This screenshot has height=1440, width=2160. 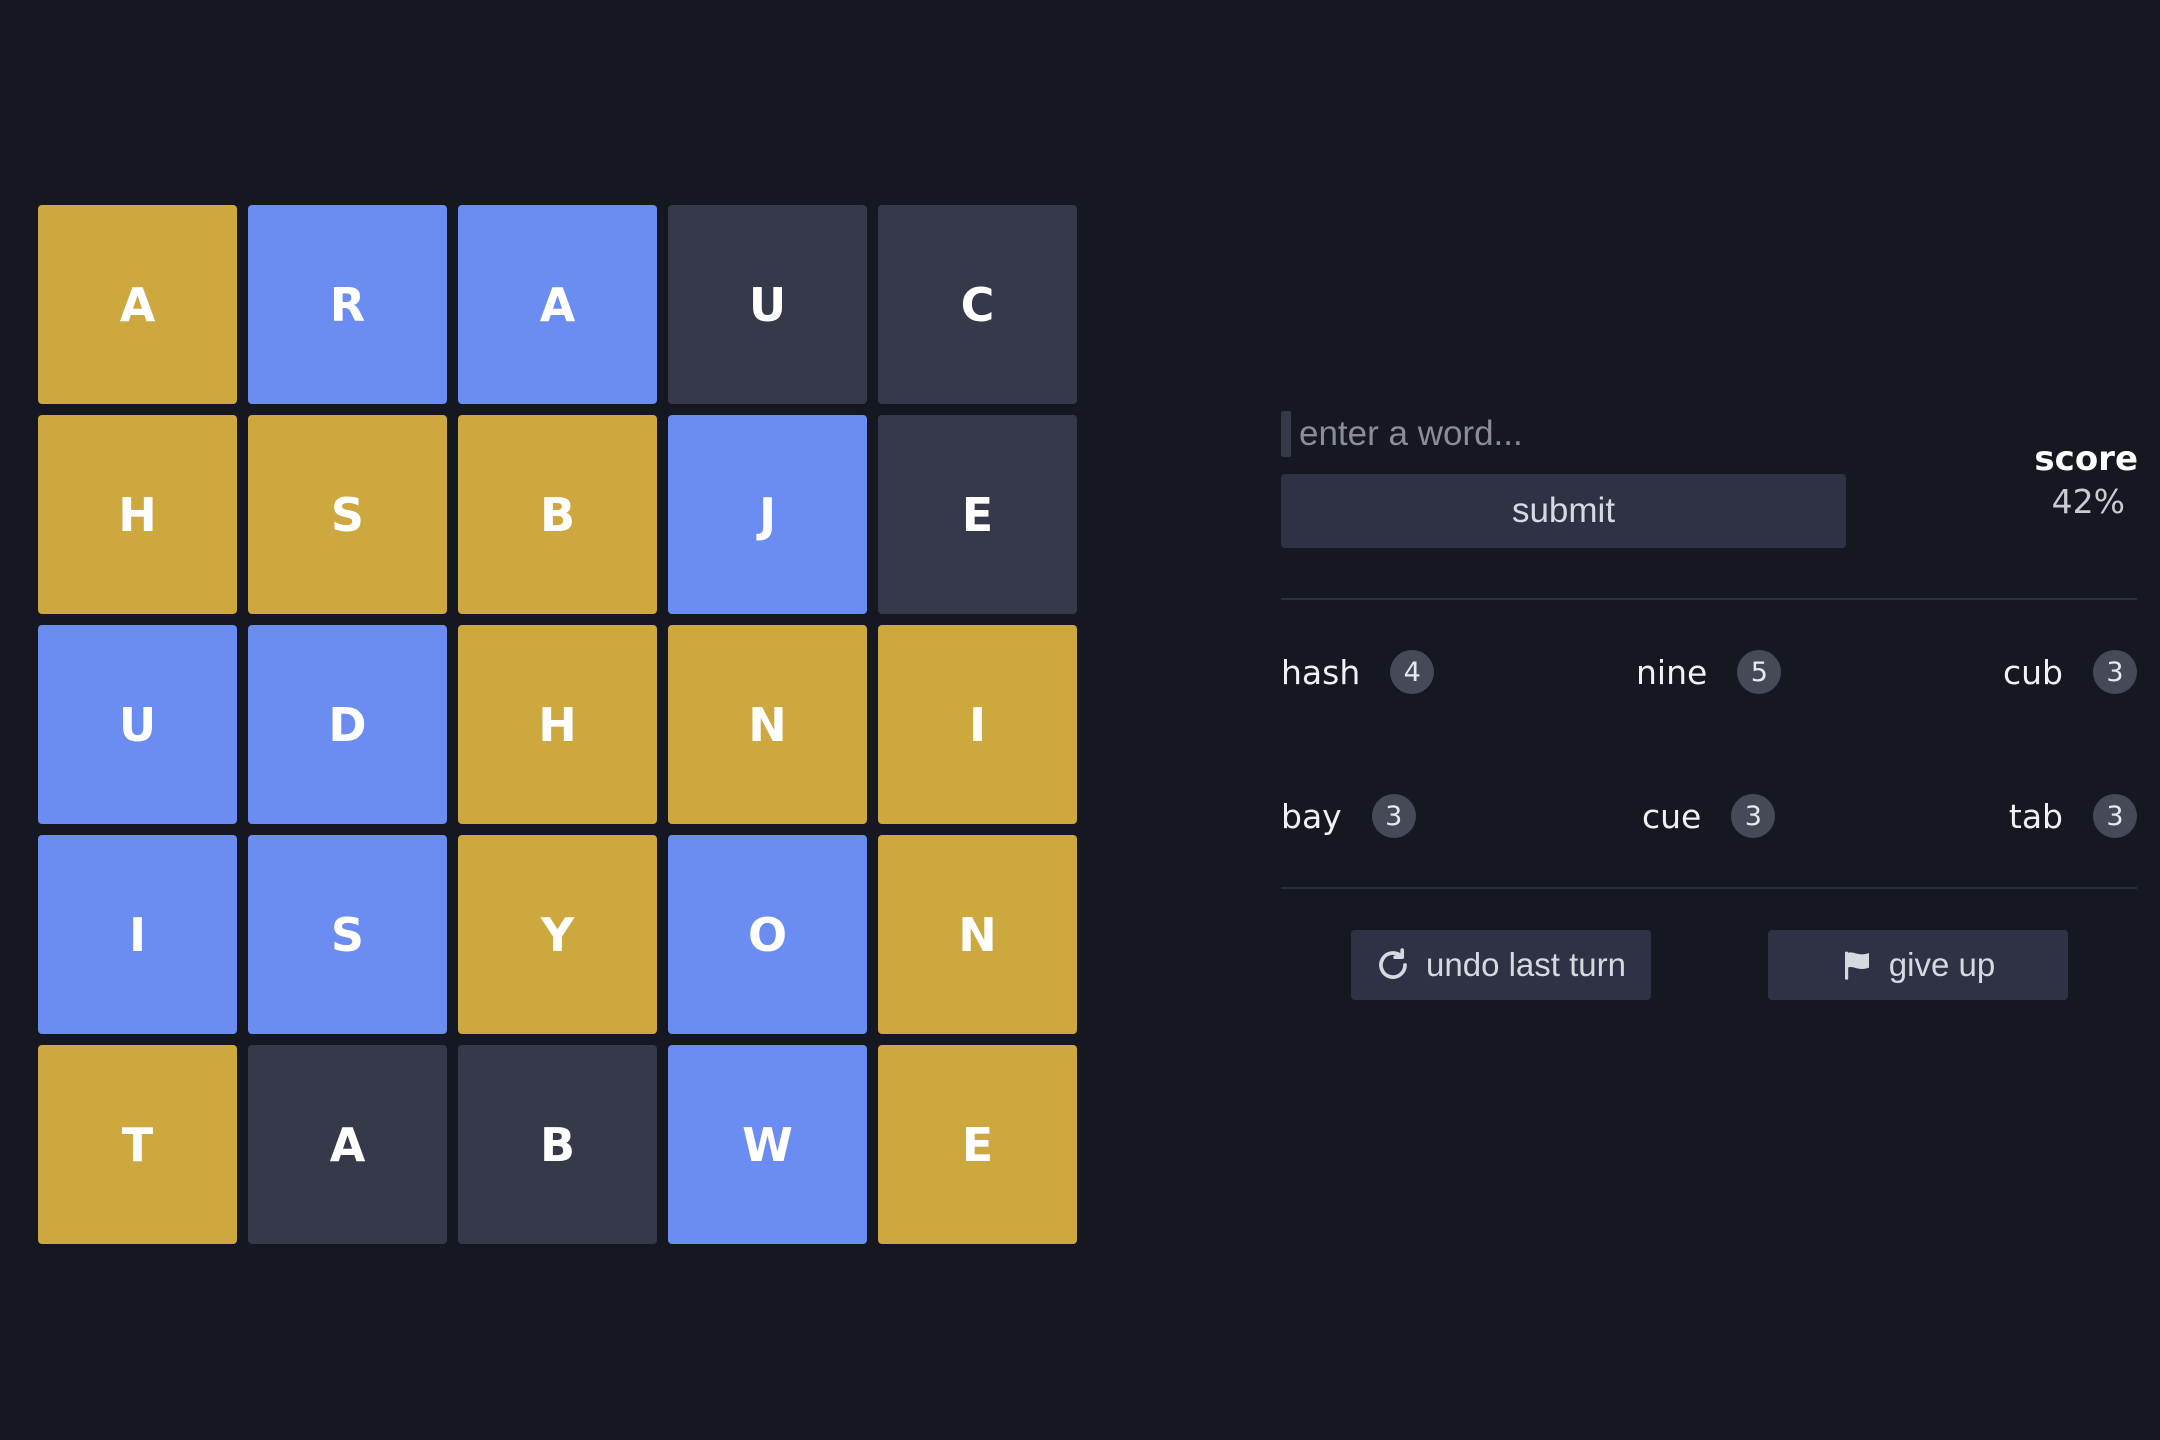 I want to click on board-tile: Y, so click(x=557, y=934).